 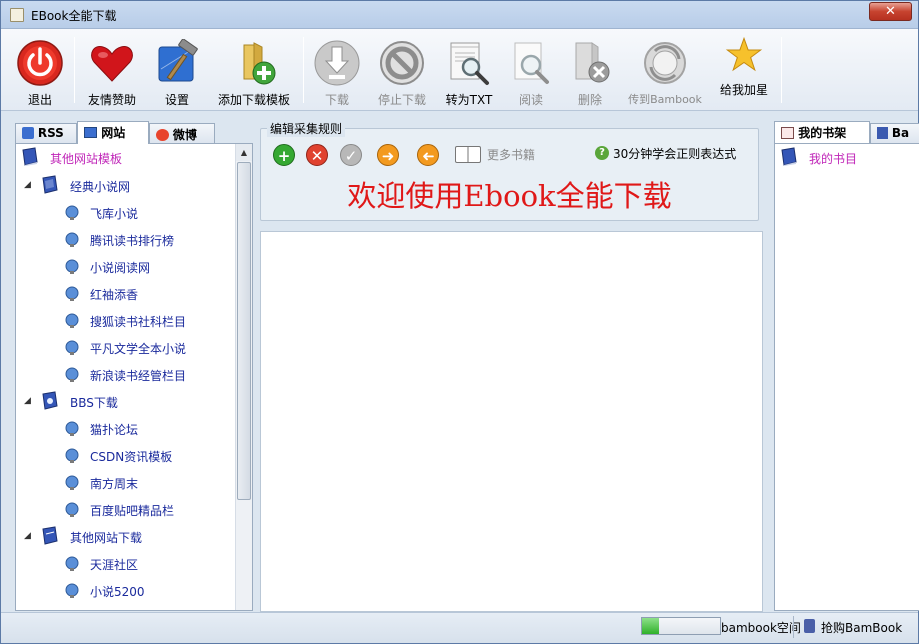 What do you see at coordinates (114, 484) in the screenshot?
I see `tree-leaf-label: 南方周末` at bounding box center [114, 484].